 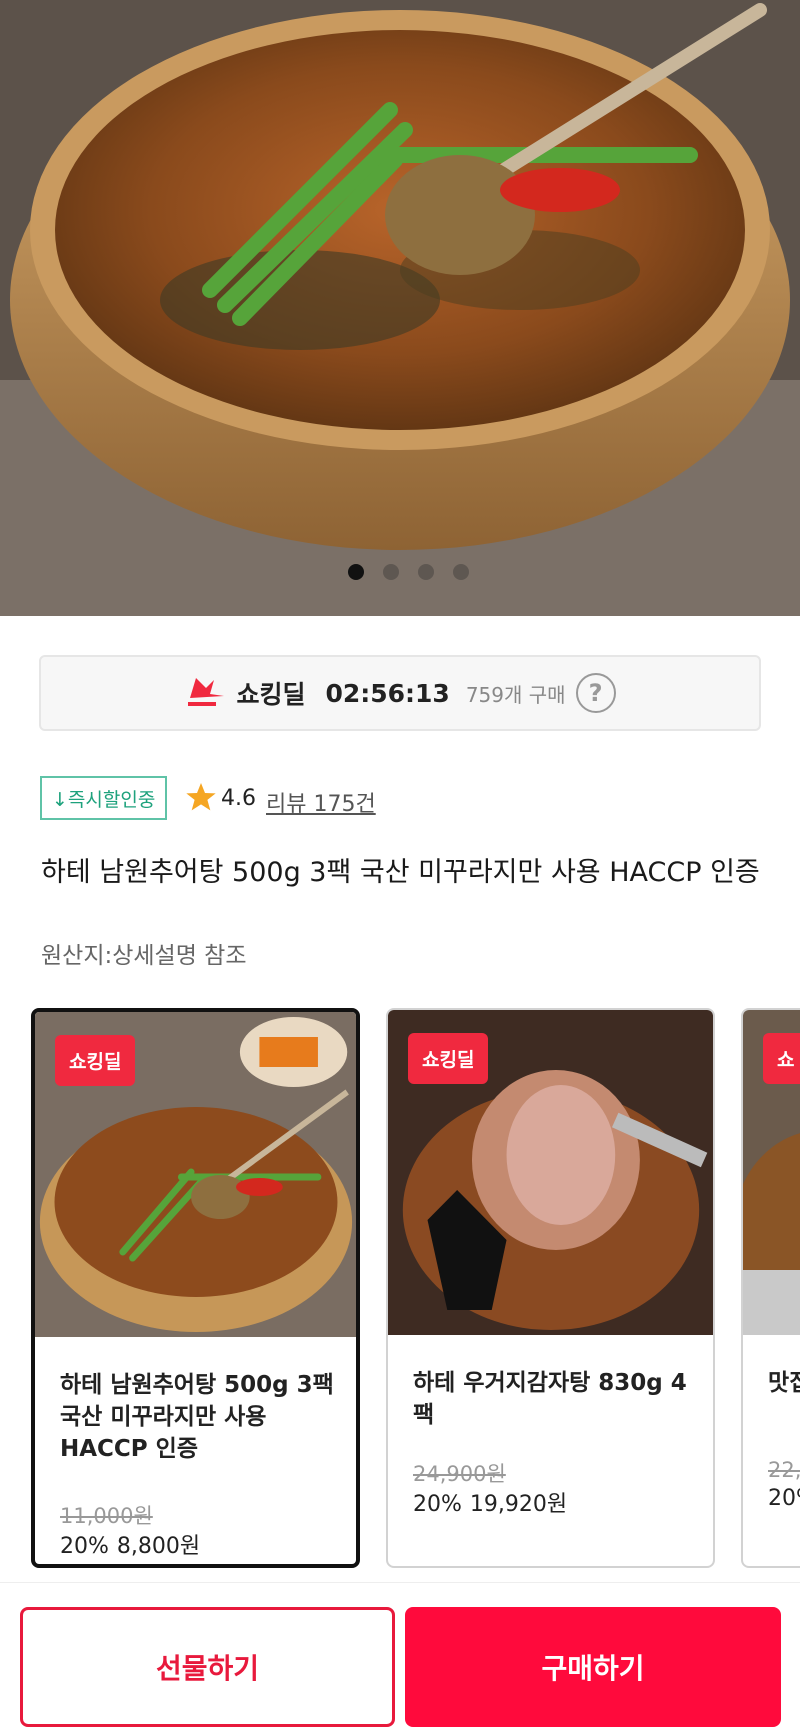 What do you see at coordinates (271, 694) in the screenshot?
I see `deal-title: 쇼킹딜` at bounding box center [271, 694].